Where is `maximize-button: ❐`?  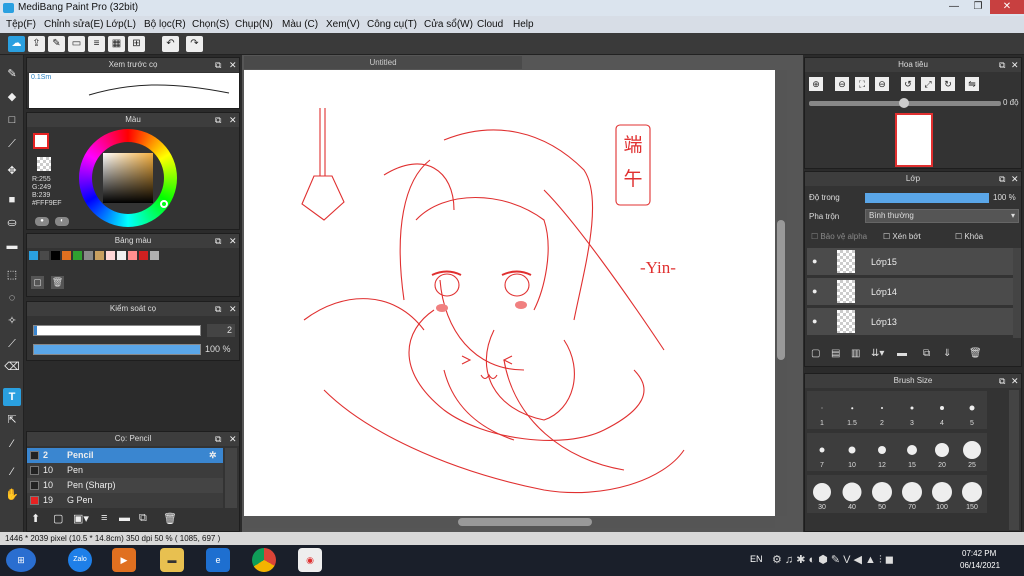
maximize-button: ❐ is located at coordinates (978, 7).